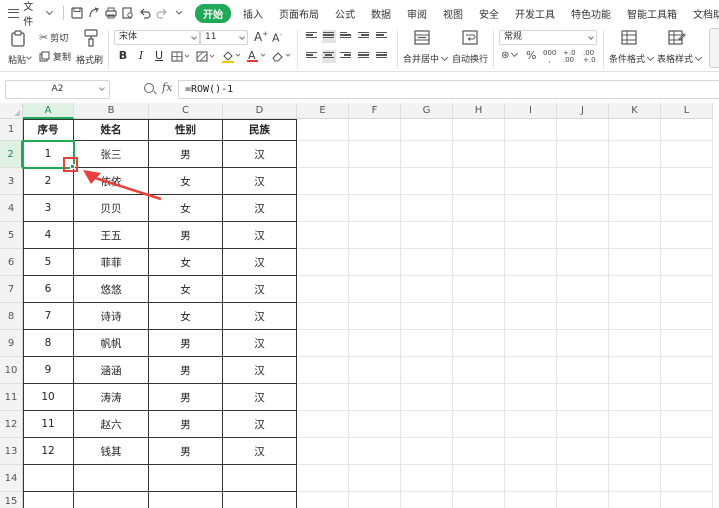  Describe the element at coordinates (652, 13) in the screenshot. I see `tab-smart-toolbox: 智能工具箱` at that location.